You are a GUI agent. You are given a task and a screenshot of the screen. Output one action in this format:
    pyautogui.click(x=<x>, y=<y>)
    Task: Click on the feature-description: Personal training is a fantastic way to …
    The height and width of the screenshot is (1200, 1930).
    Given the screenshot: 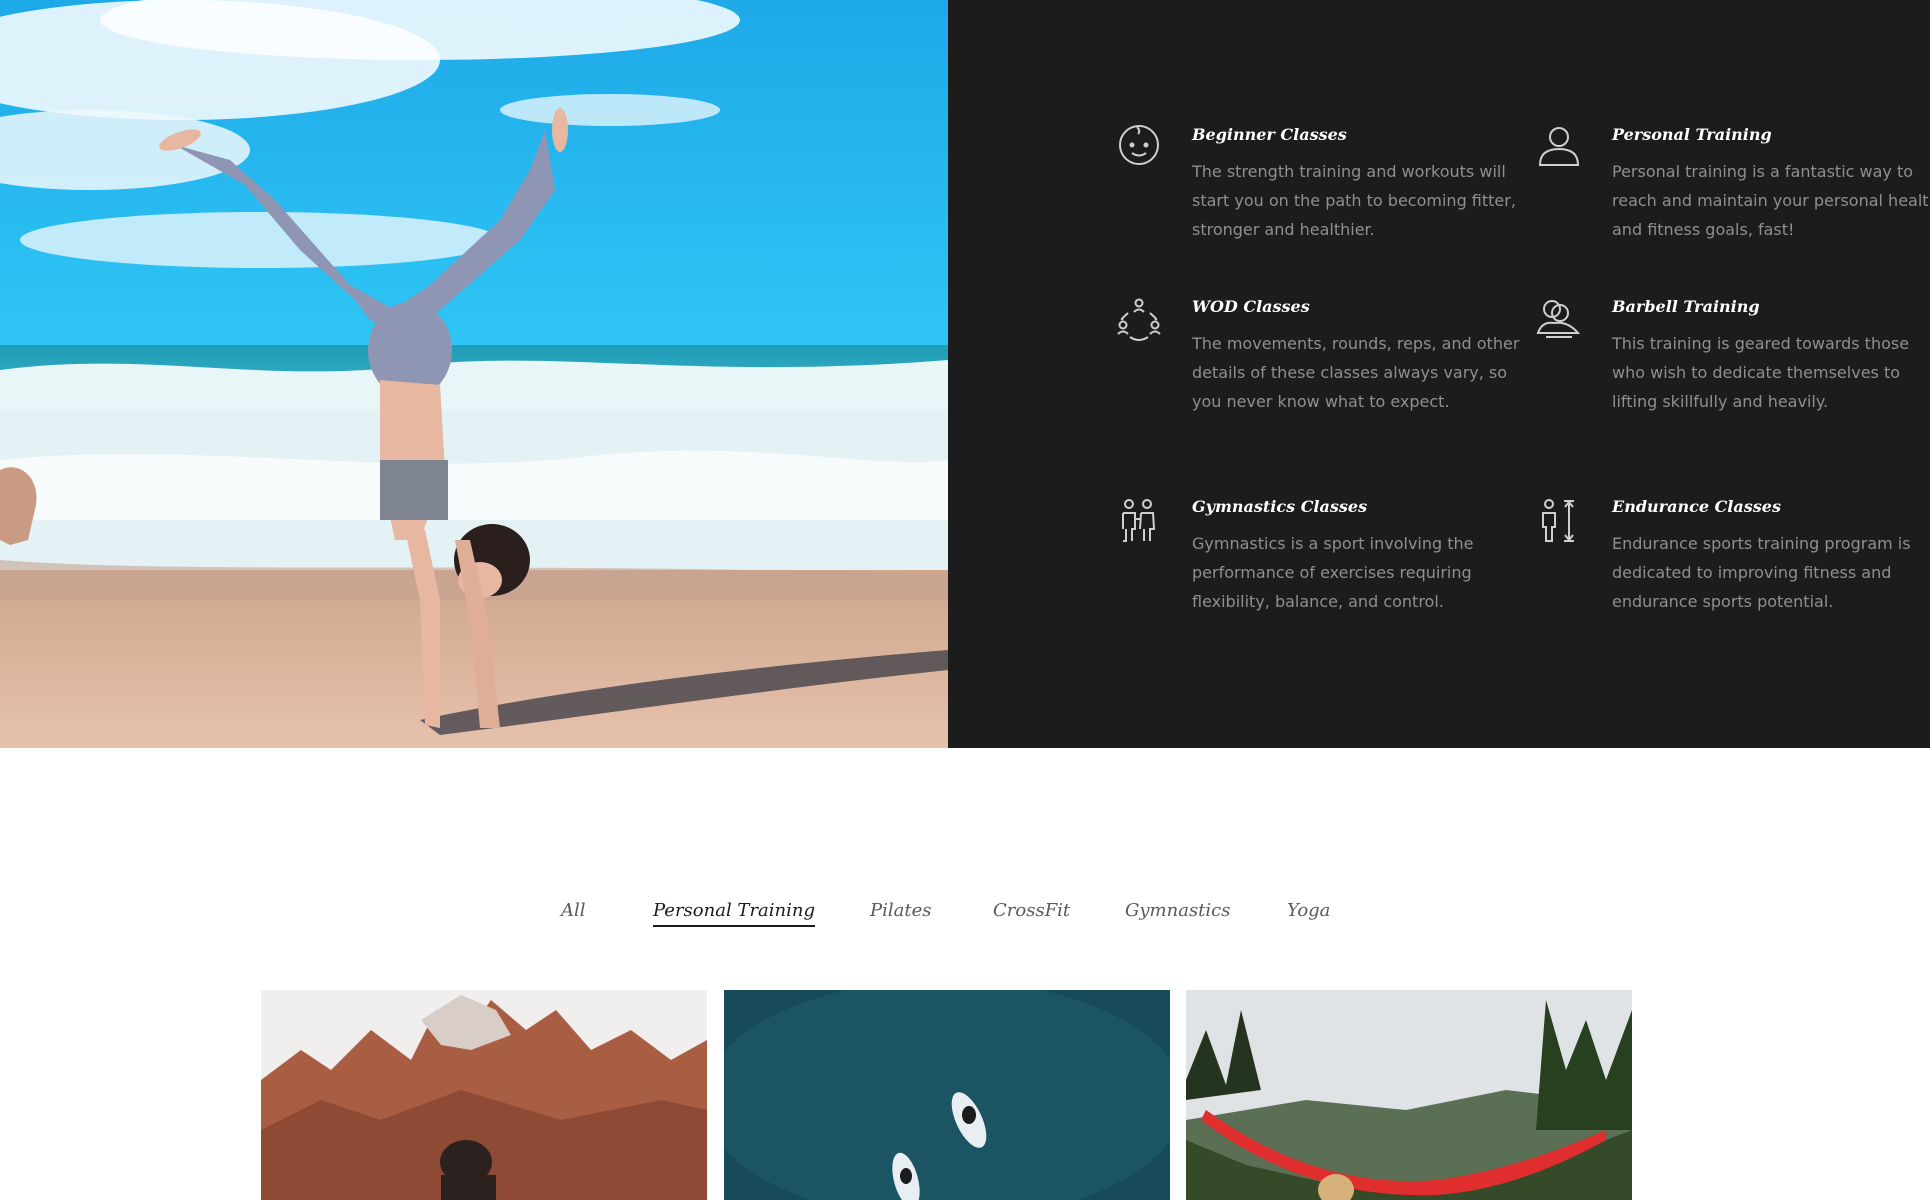 What is the action you would take?
    pyautogui.click(x=1771, y=200)
    